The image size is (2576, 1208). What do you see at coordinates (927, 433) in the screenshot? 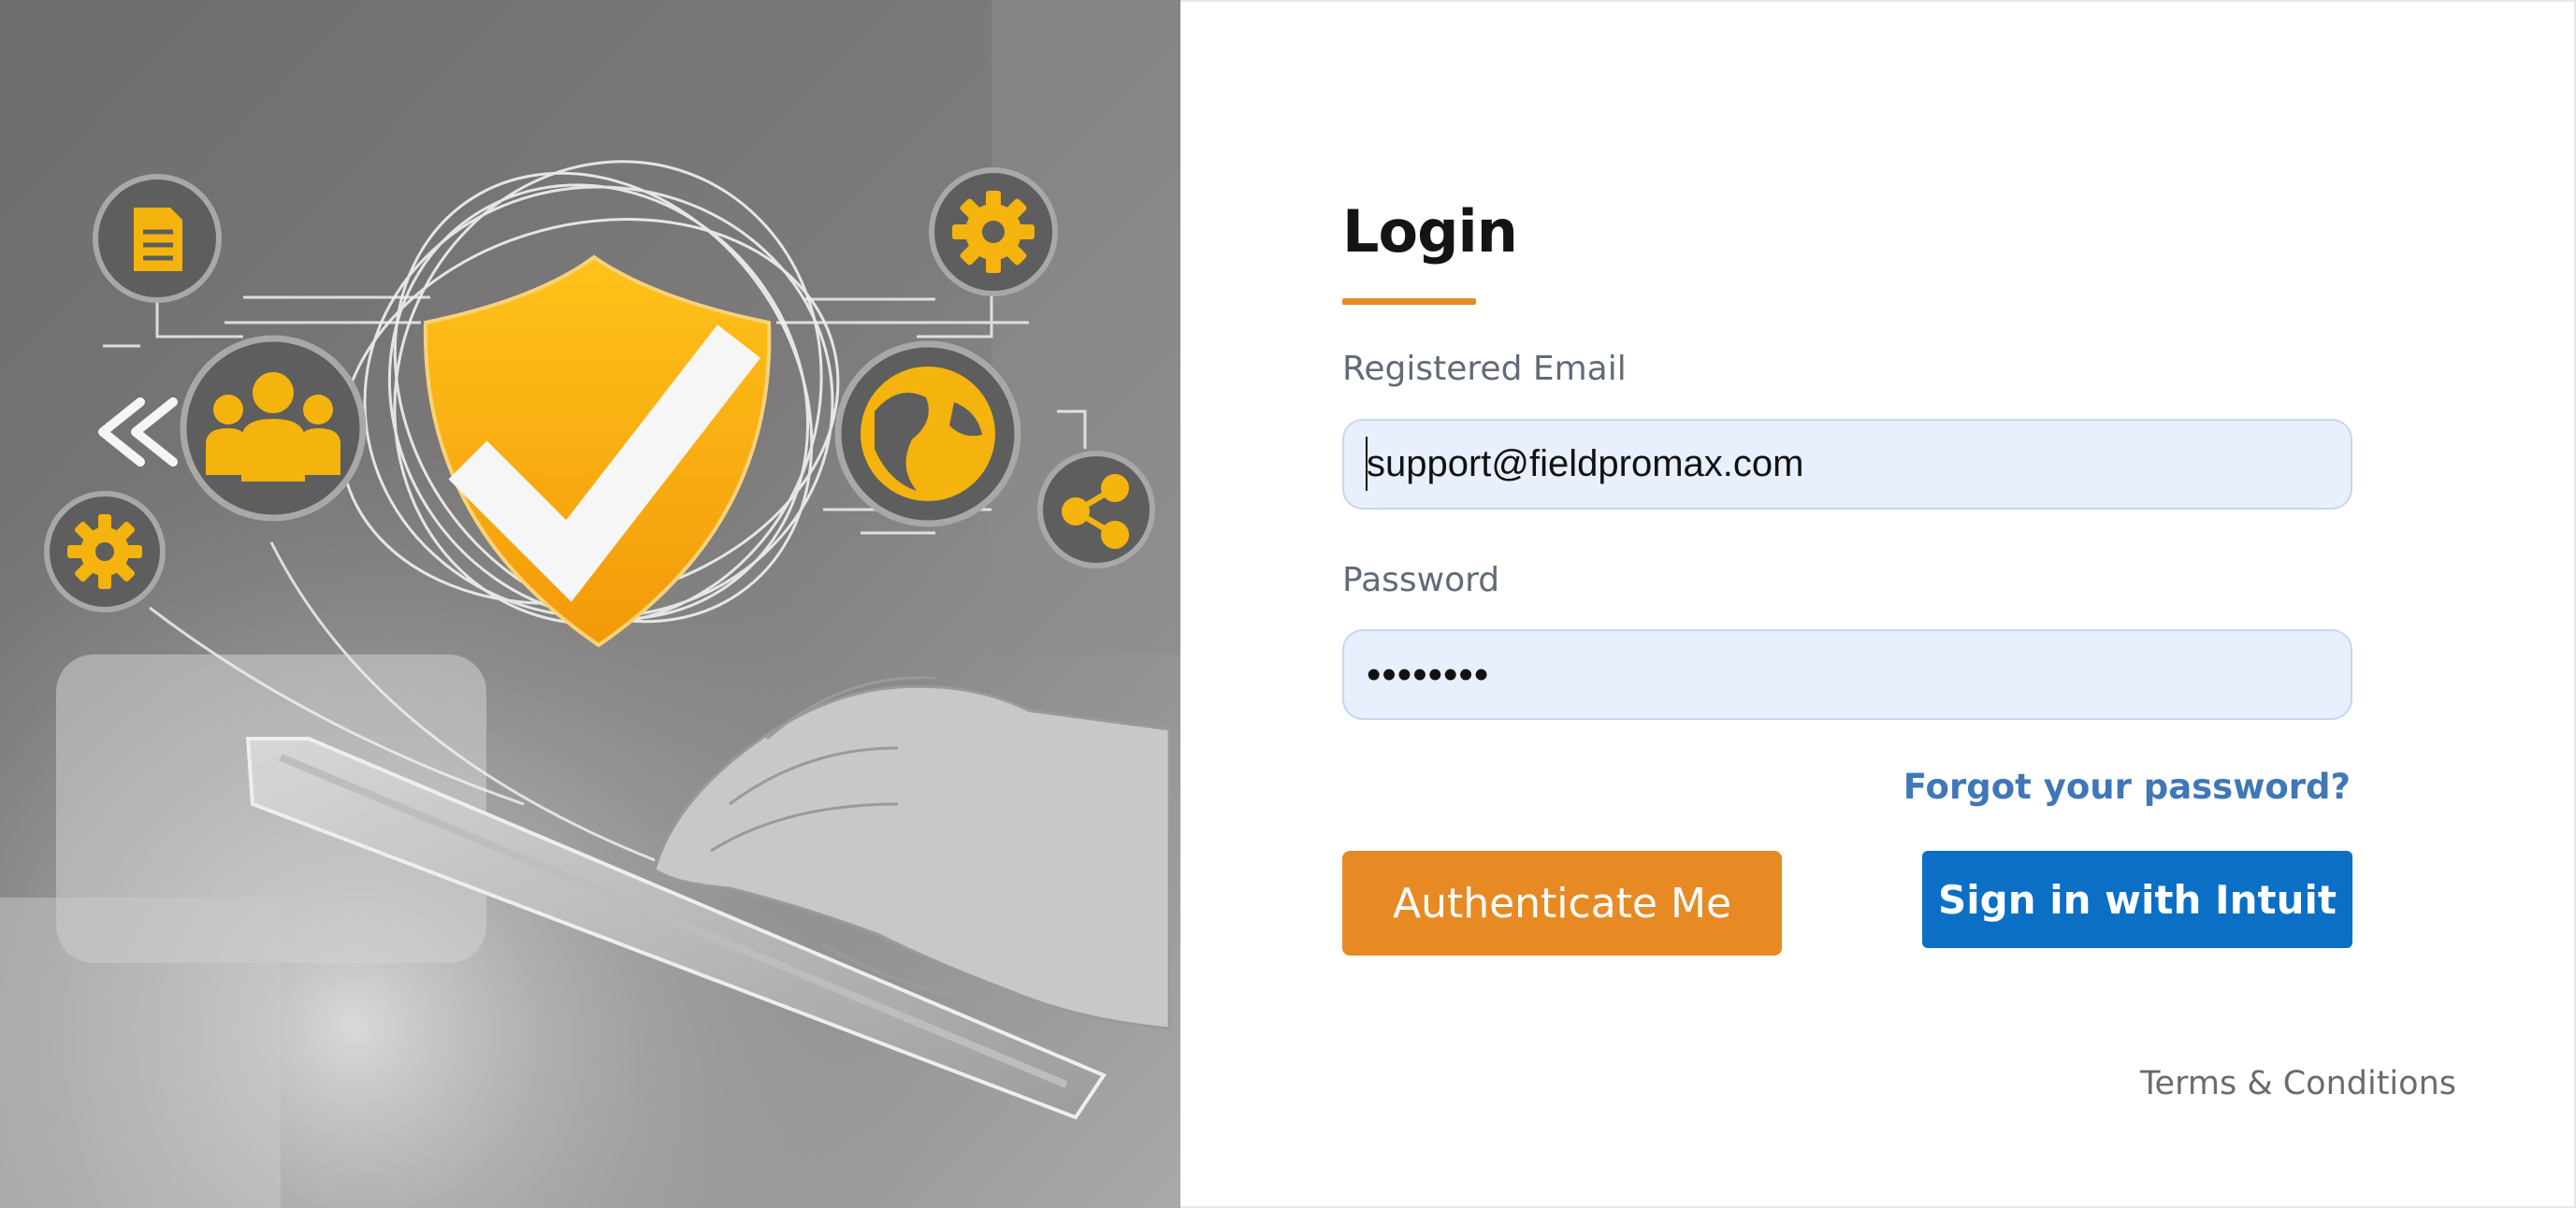
I see `globe-icon` at bounding box center [927, 433].